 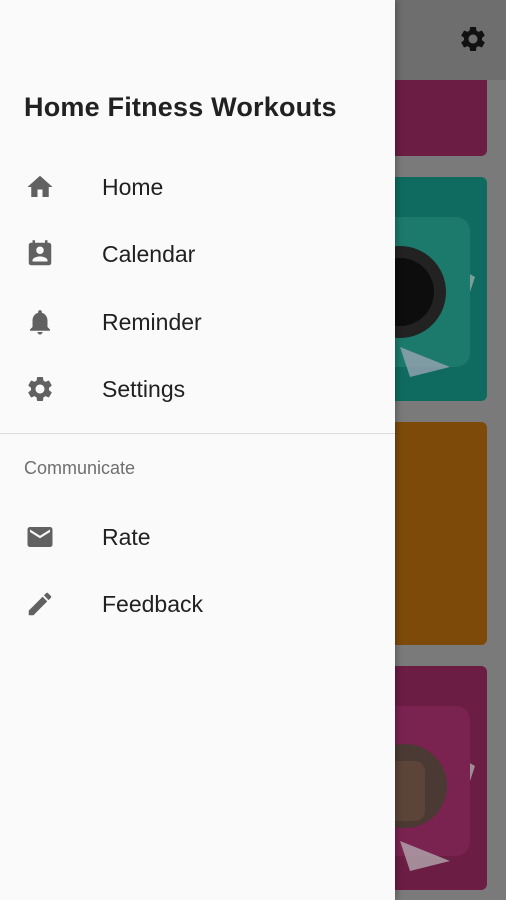 I want to click on bell-icon, so click(x=40, y=322).